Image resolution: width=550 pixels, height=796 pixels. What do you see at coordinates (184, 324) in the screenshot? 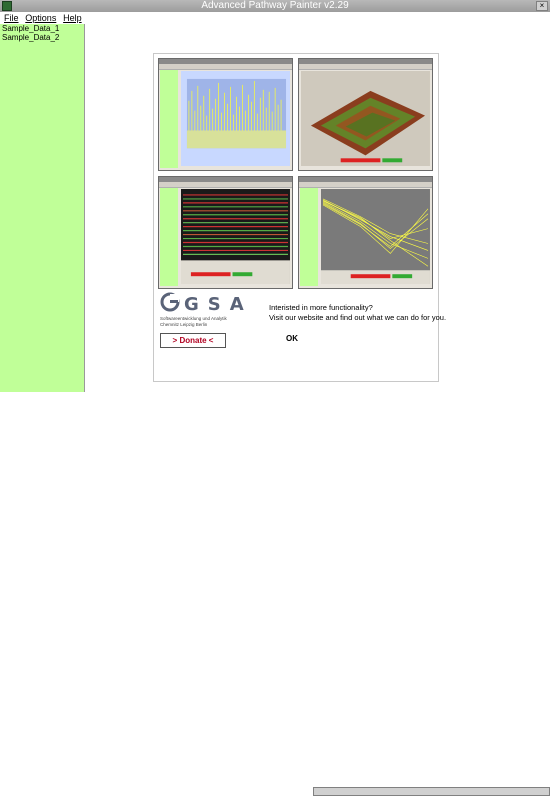
I see `gsa-logo-subtitle-2: Chemnitz Leipzig Berlin` at bounding box center [184, 324].